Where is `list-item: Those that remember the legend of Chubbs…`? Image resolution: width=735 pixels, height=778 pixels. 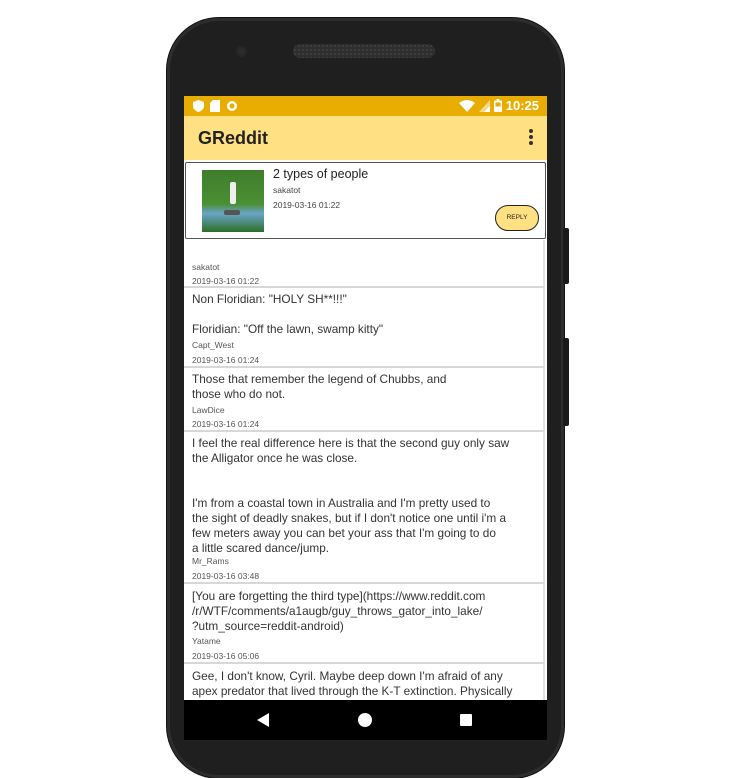
list-item: Those that remember the legend of Chubbs… is located at coordinates (364, 400).